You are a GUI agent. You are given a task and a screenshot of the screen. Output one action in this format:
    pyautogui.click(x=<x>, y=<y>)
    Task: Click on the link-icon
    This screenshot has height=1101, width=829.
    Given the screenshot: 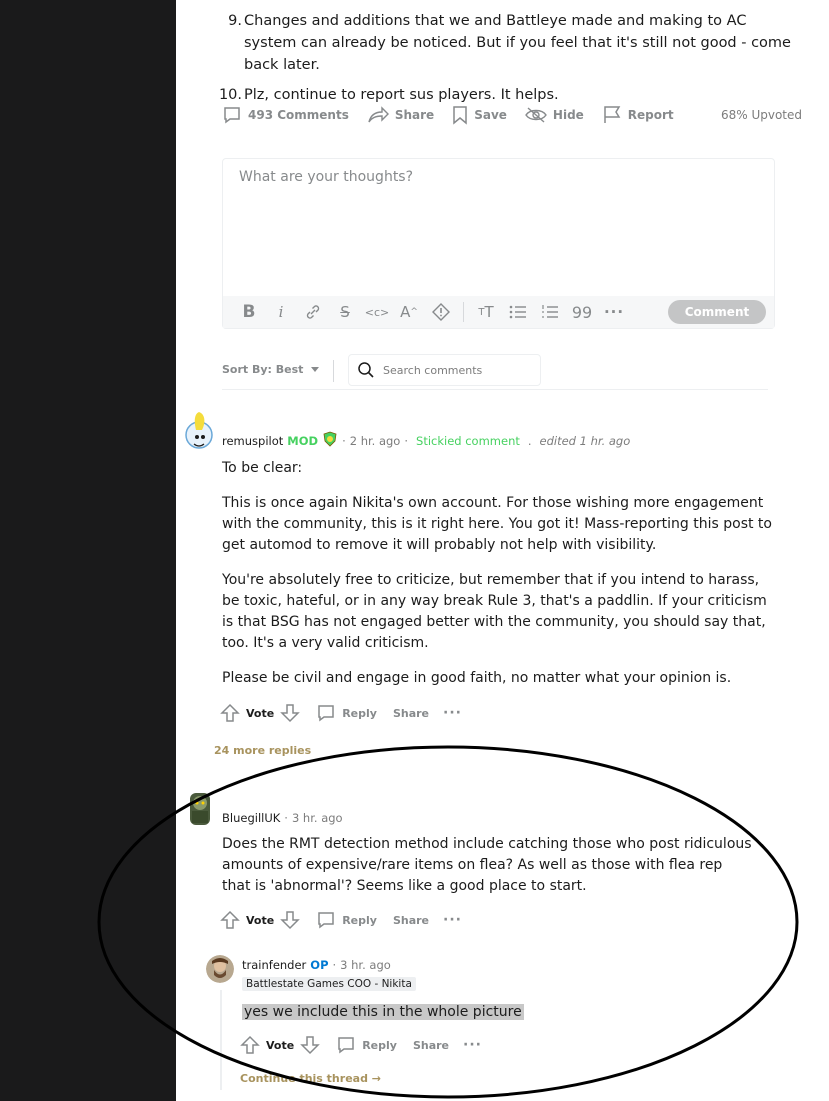 What is the action you would take?
    pyautogui.click(x=313, y=312)
    